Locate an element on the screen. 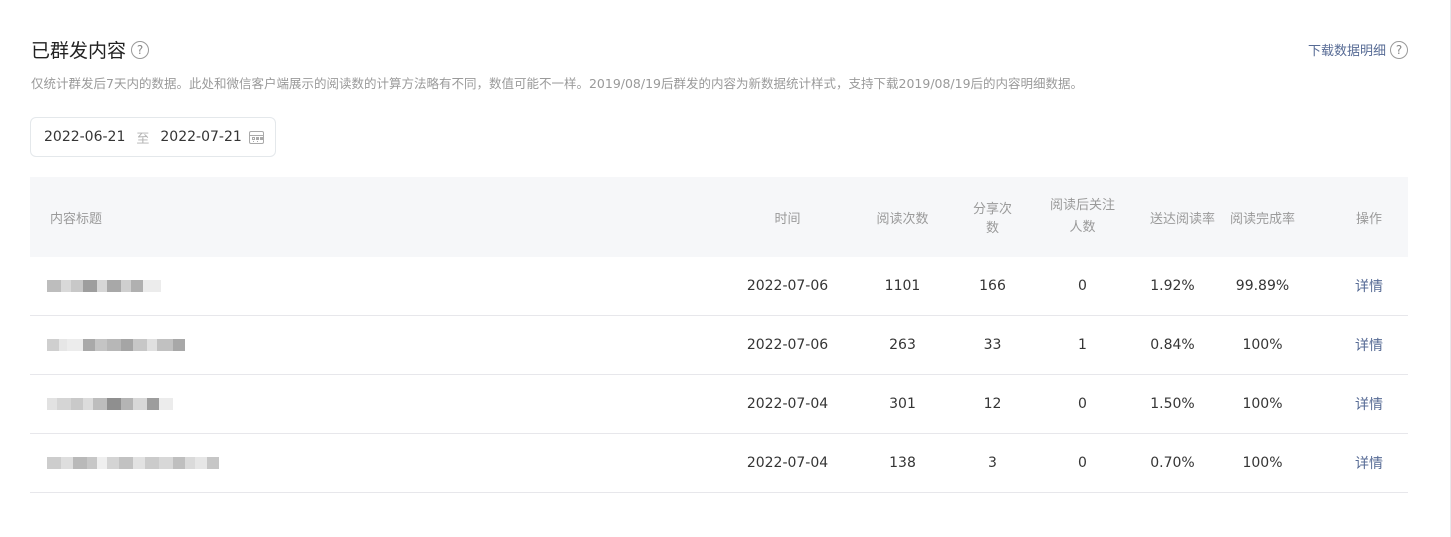 Image resolution: width=1451 pixels, height=537 pixels. cell-delivery-rate: 0.70% is located at coordinates (1172, 463).